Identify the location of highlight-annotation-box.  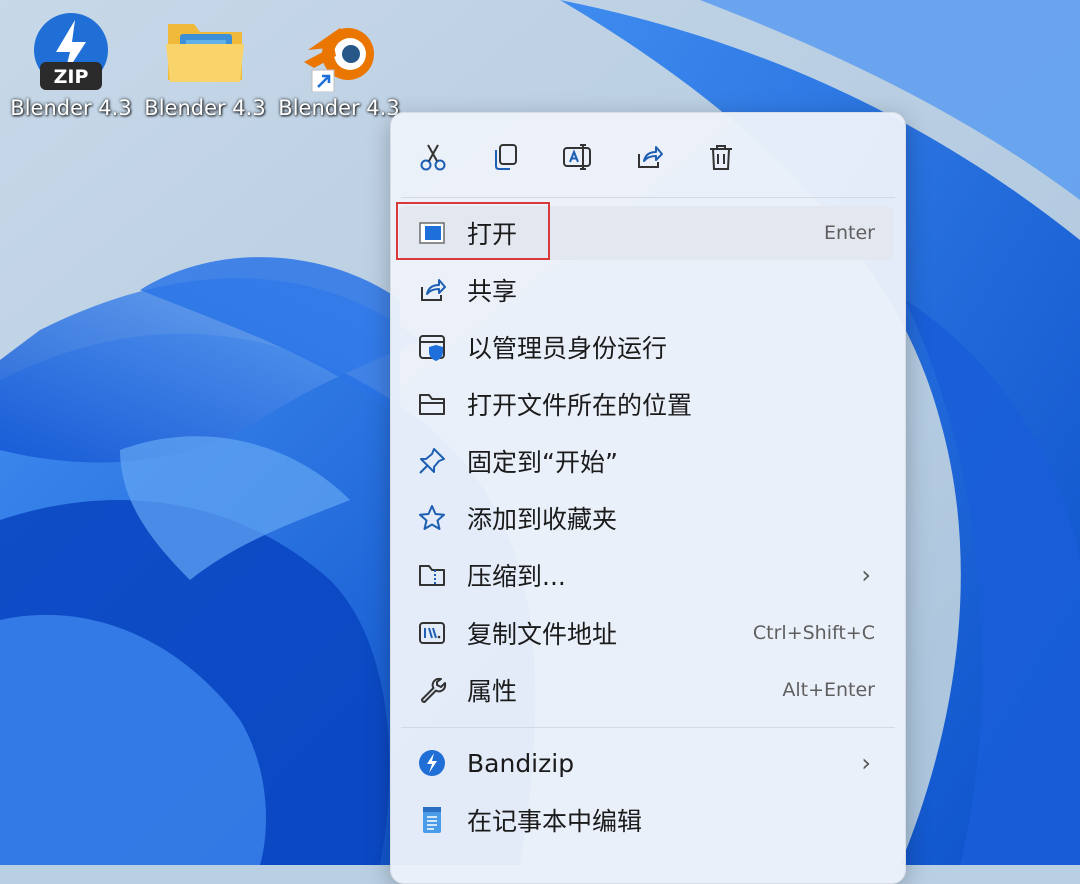
(473, 231).